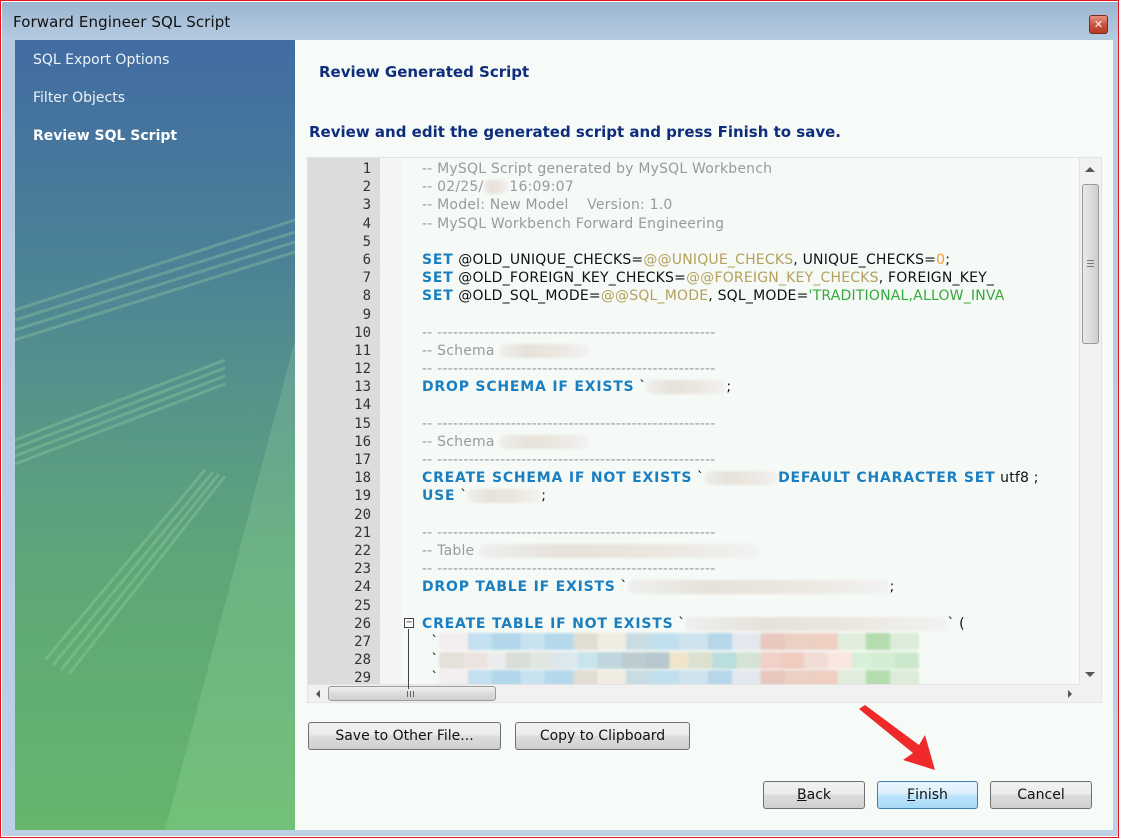 The height and width of the screenshot is (840, 1121). What do you see at coordinates (366, 187) in the screenshot?
I see `line-number: 2` at bounding box center [366, 187].